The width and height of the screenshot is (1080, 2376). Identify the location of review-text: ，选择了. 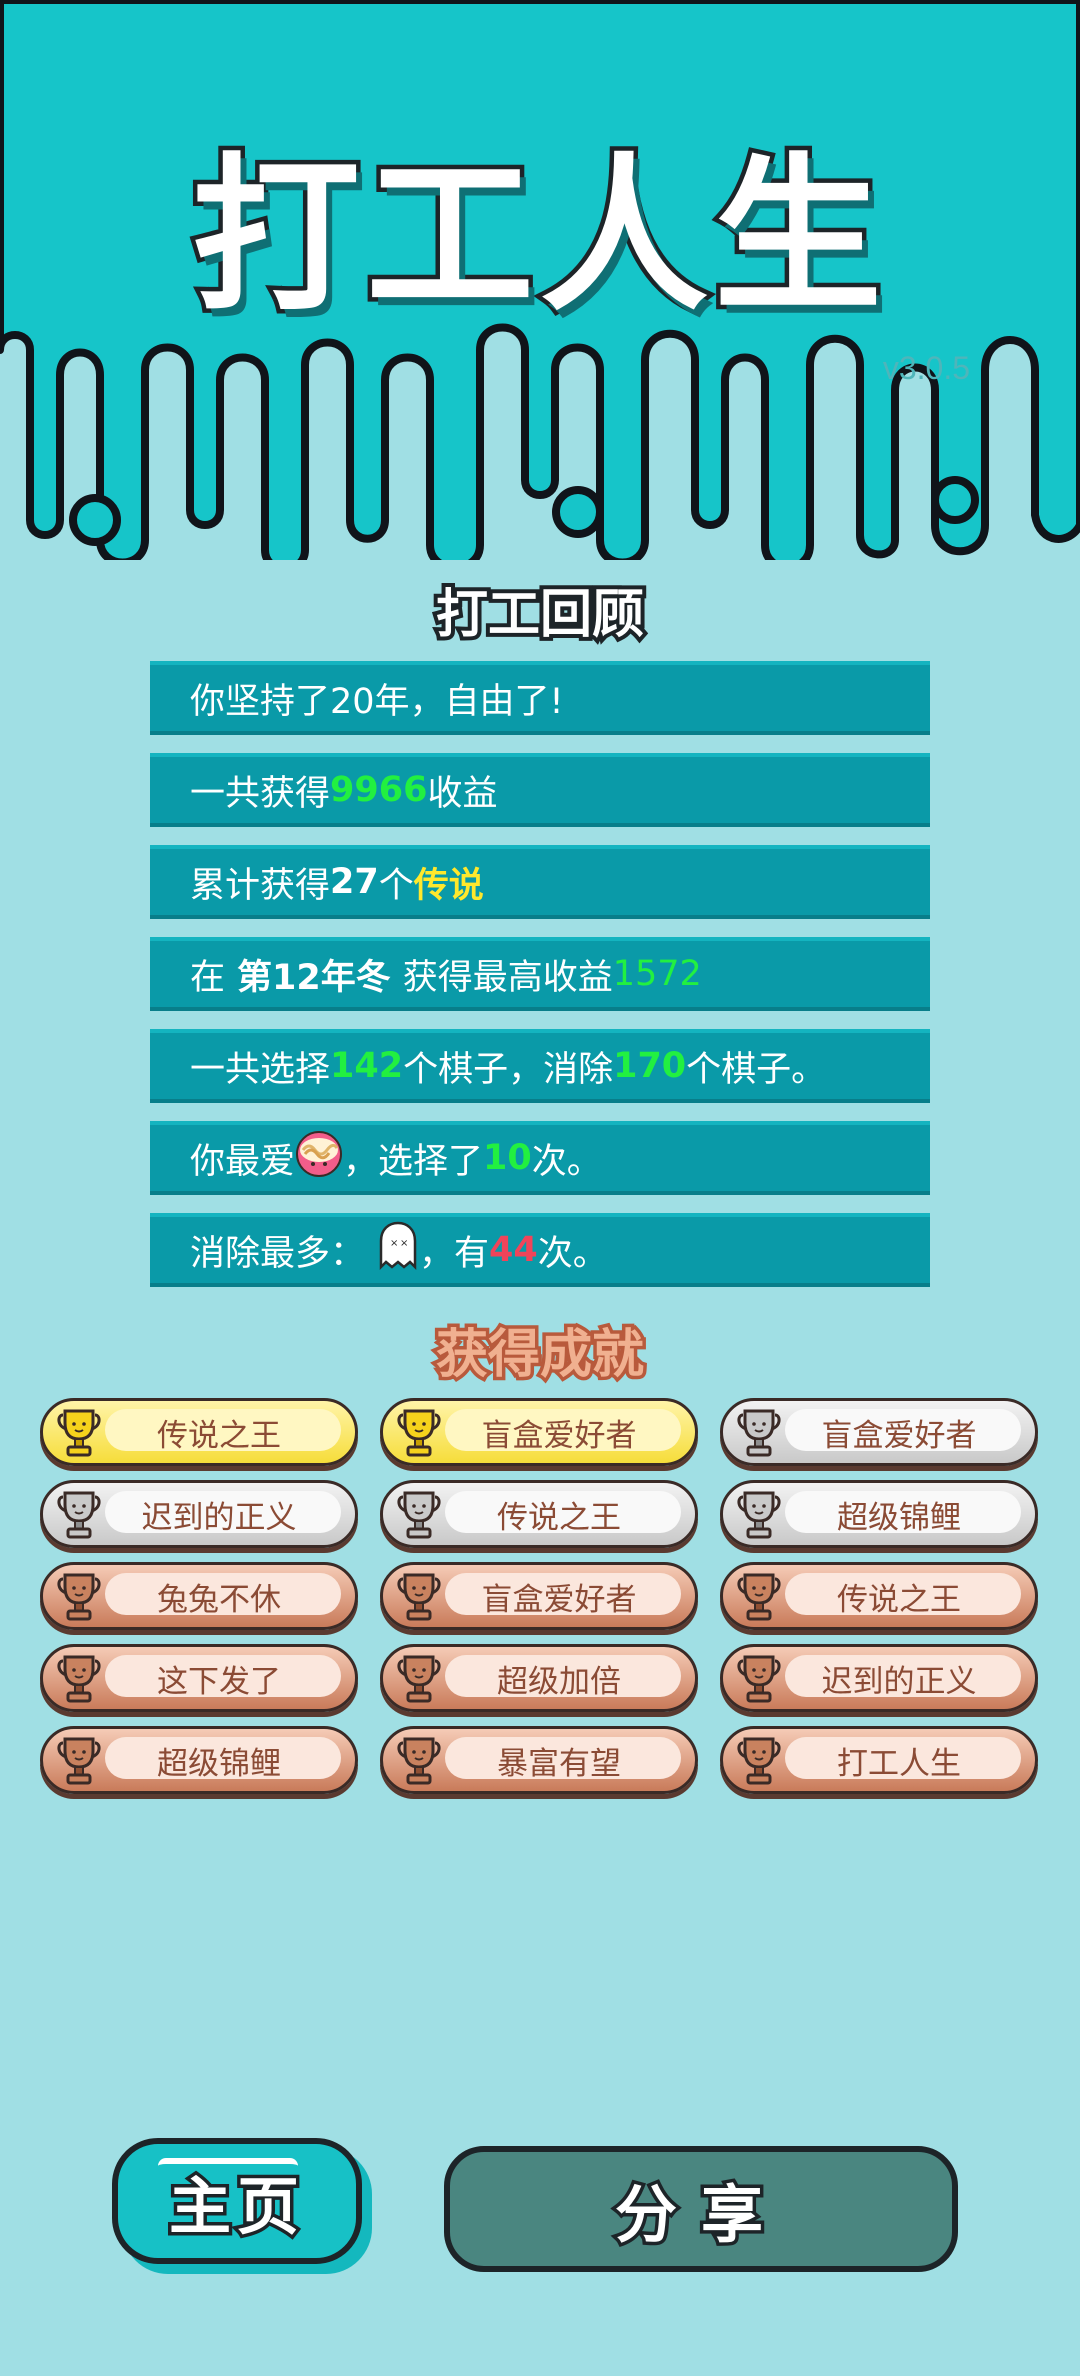
(413, 1161).